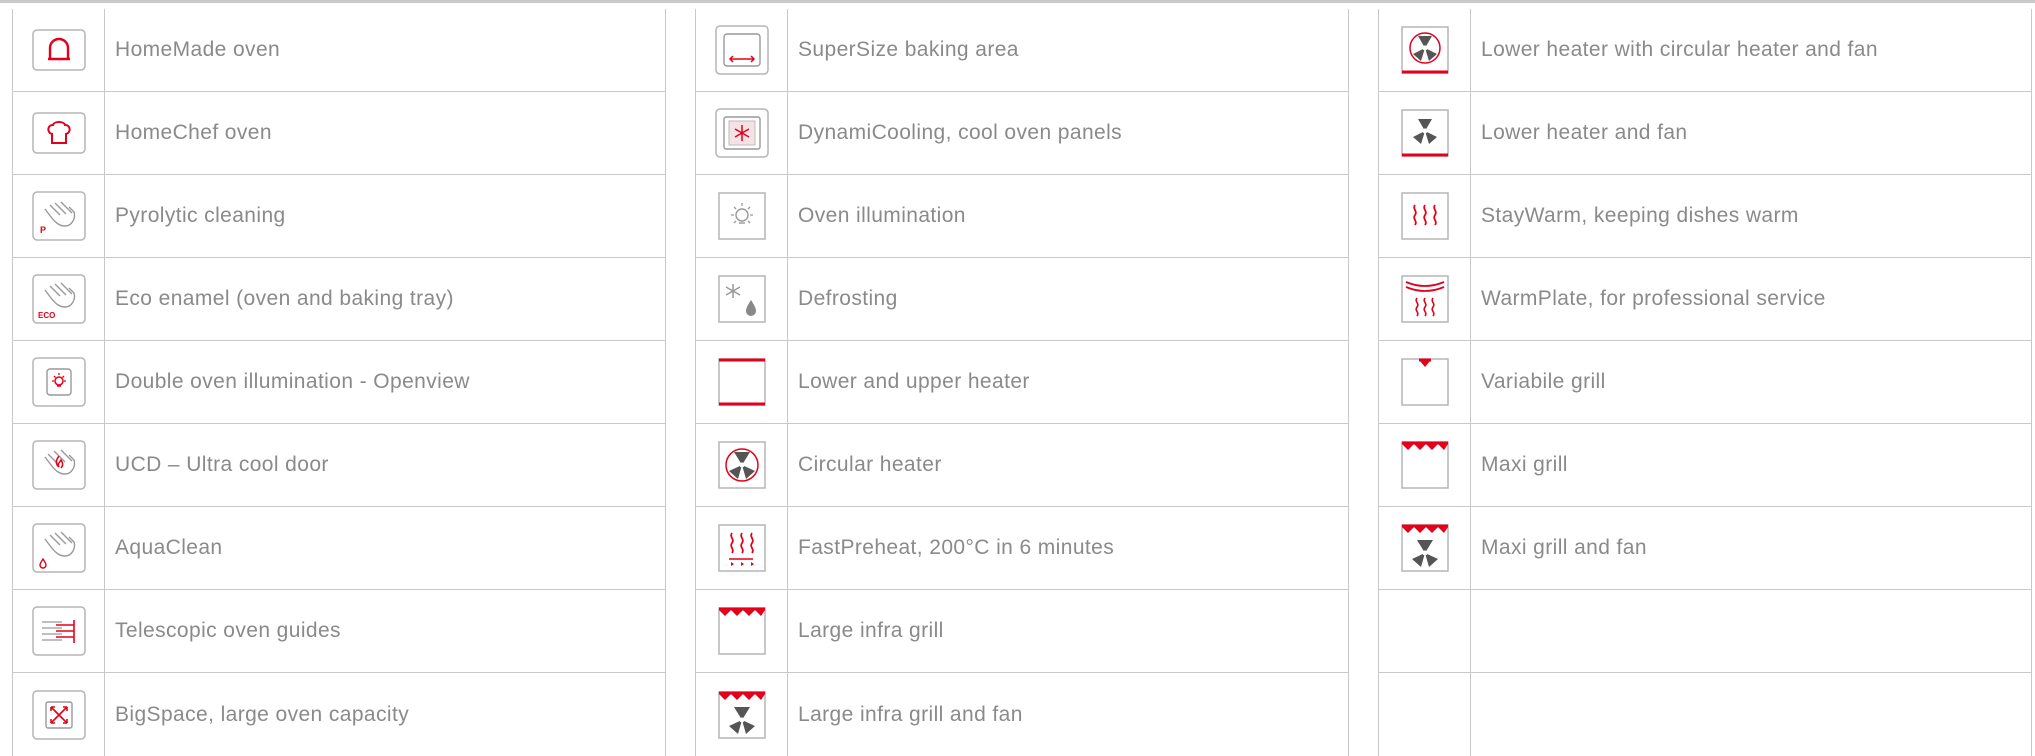 The width and height of the screenshot is (2035, 756). What do you see at coordinates (741, 299) in the screenshot?
I see `defrosting-icon` at bounding box center [741, 299].